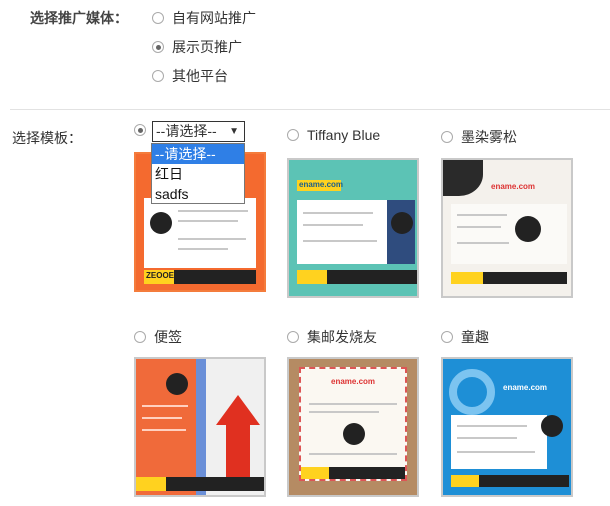 This screenshot has width=610, height=506. I want to click on template-thumb-note, so click(200, 427).